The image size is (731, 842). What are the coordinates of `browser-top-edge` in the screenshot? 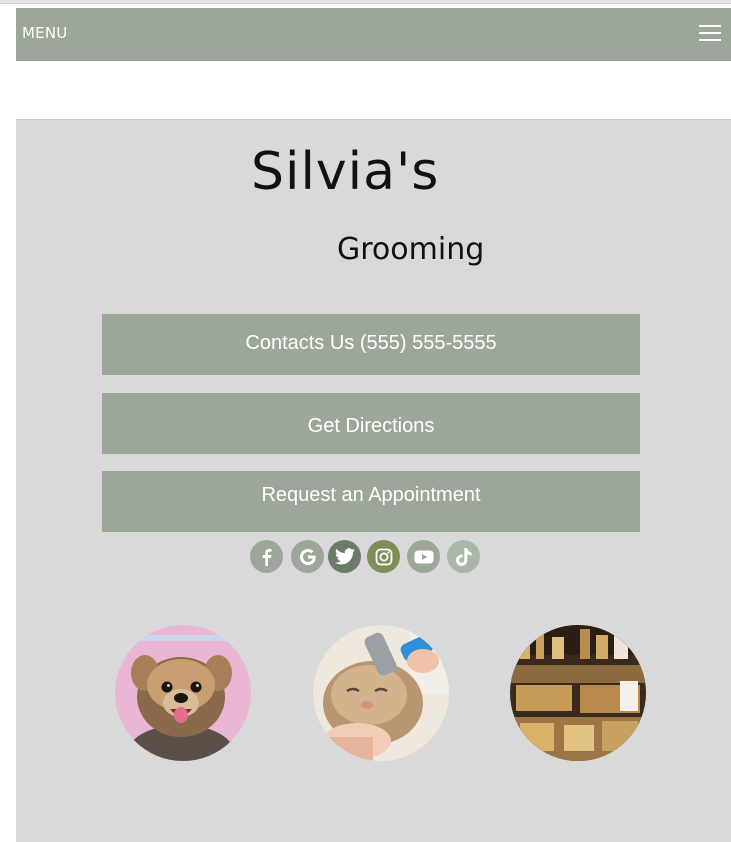 It's located at (365, 2).